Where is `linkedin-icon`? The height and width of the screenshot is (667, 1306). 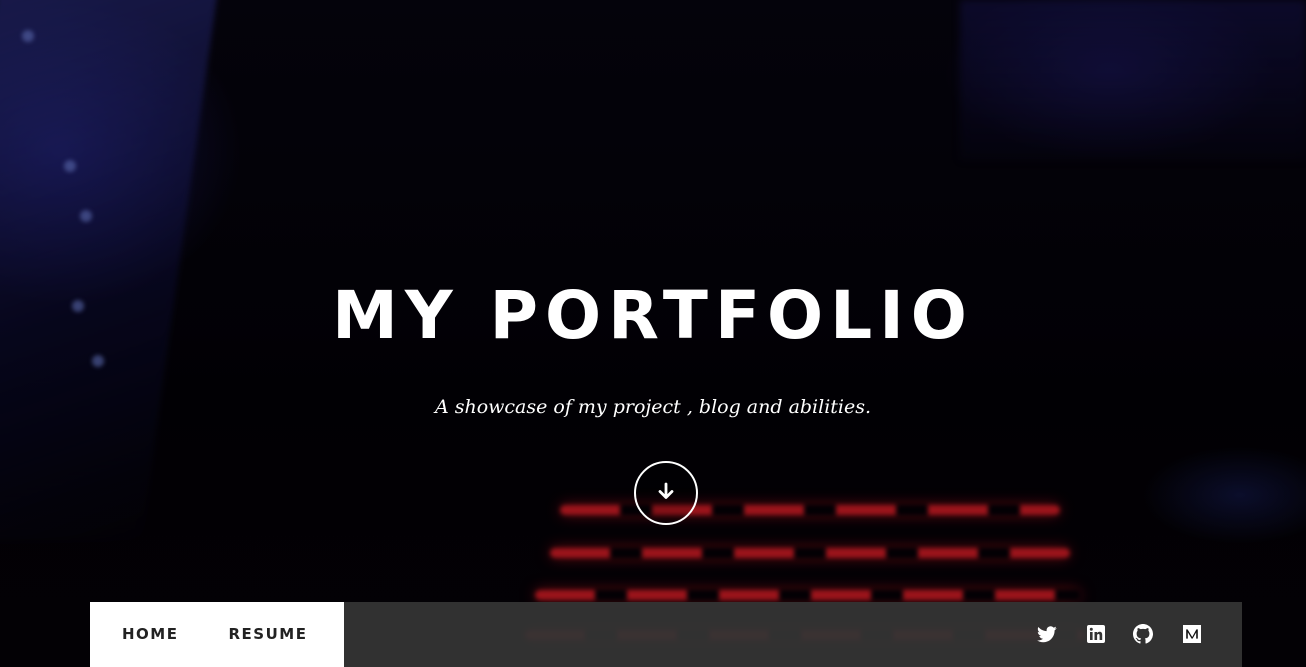
linkedin-icon is located at coordinates (1096, 634).